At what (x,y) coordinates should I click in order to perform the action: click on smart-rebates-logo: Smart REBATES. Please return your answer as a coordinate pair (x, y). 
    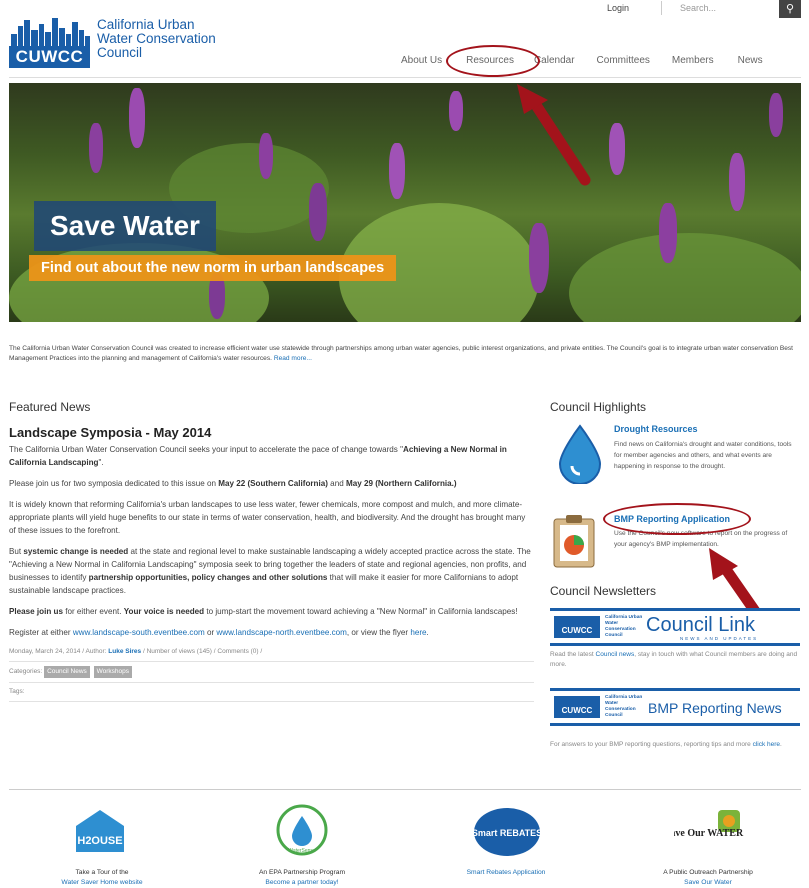
    Looking at the image, I should click on (507, 832).